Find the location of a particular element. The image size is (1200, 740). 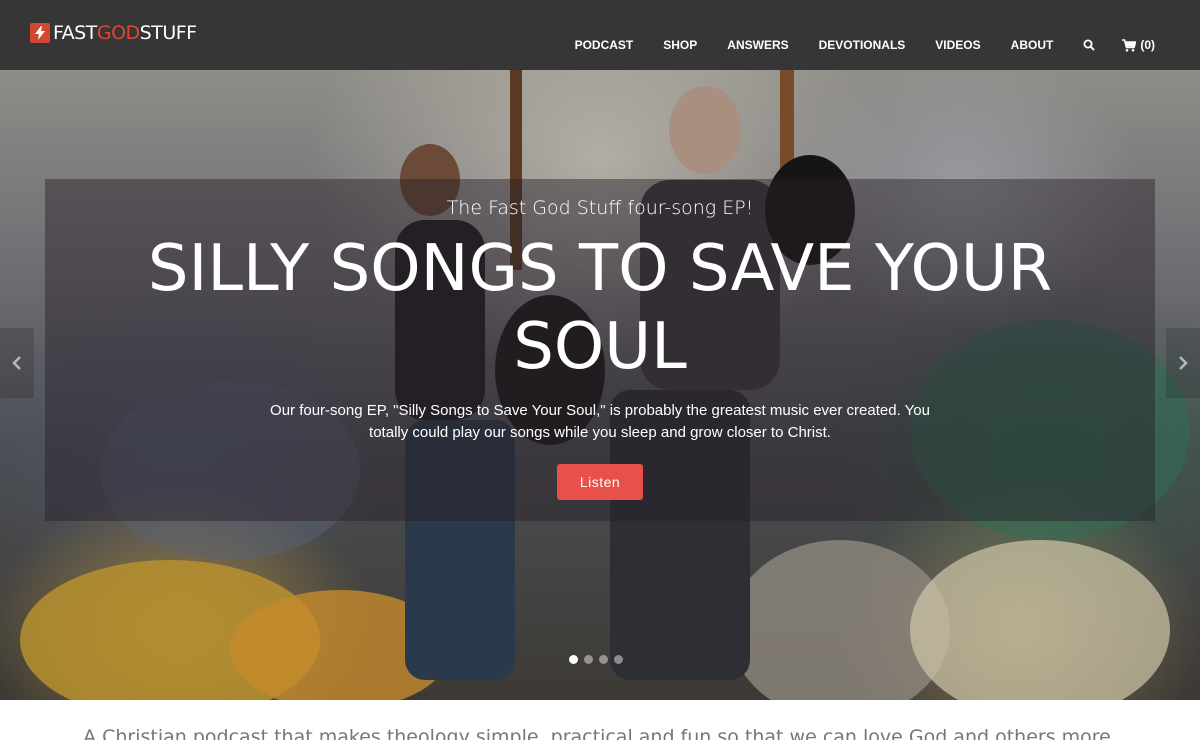

nav-answers: ANSWERS is located at coordinates (757, 45).